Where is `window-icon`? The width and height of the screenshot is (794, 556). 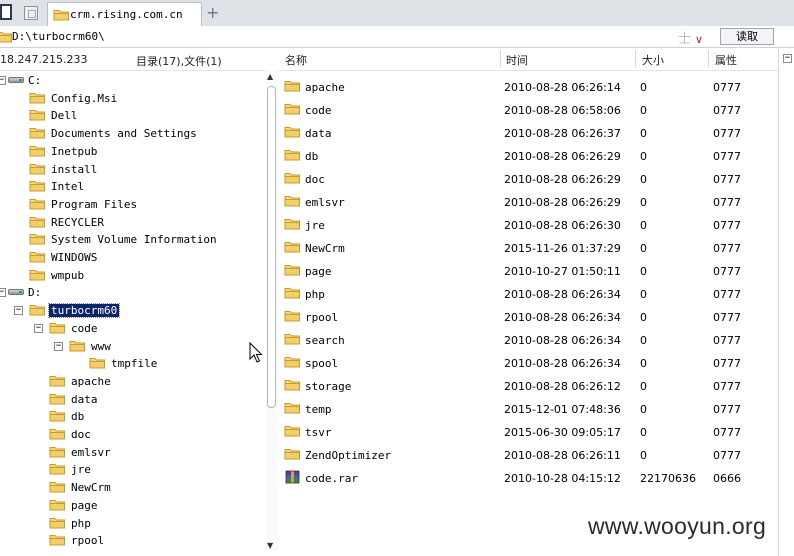
window-icon is located at coordinates (6, 12).